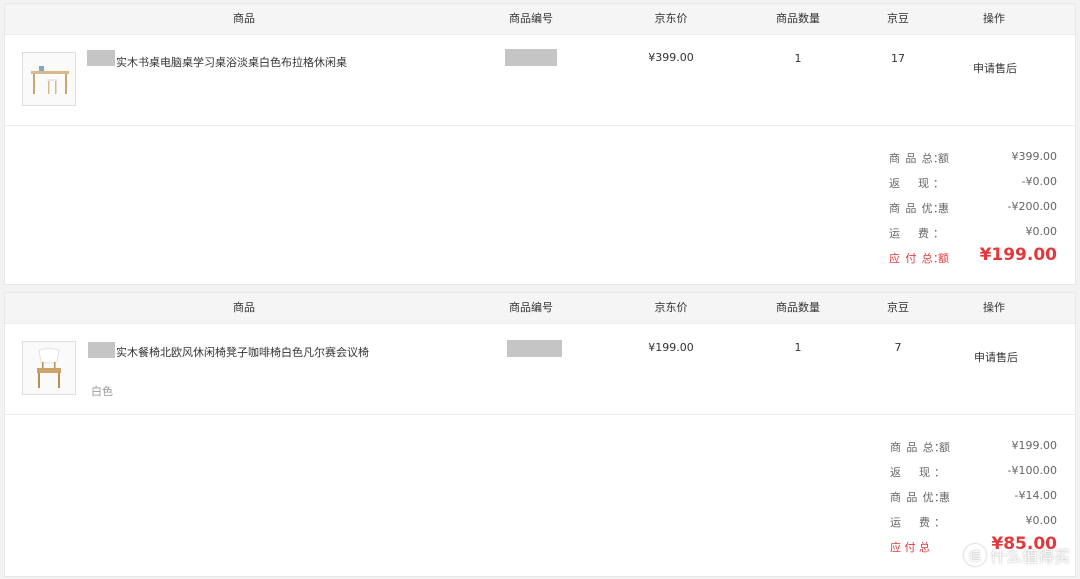 The width and height of the screenshot is (1080, 579). I want to click on summary-payable-value: ¥199.00, so click(1018, 255).